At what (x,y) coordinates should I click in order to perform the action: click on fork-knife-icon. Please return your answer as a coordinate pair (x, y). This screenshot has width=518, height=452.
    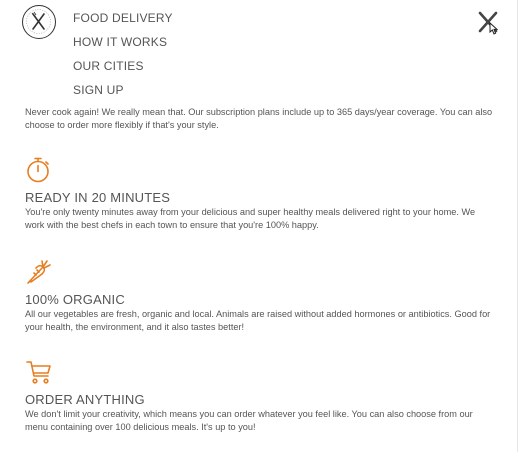
    Looking at the image, I should click on (38, 21).